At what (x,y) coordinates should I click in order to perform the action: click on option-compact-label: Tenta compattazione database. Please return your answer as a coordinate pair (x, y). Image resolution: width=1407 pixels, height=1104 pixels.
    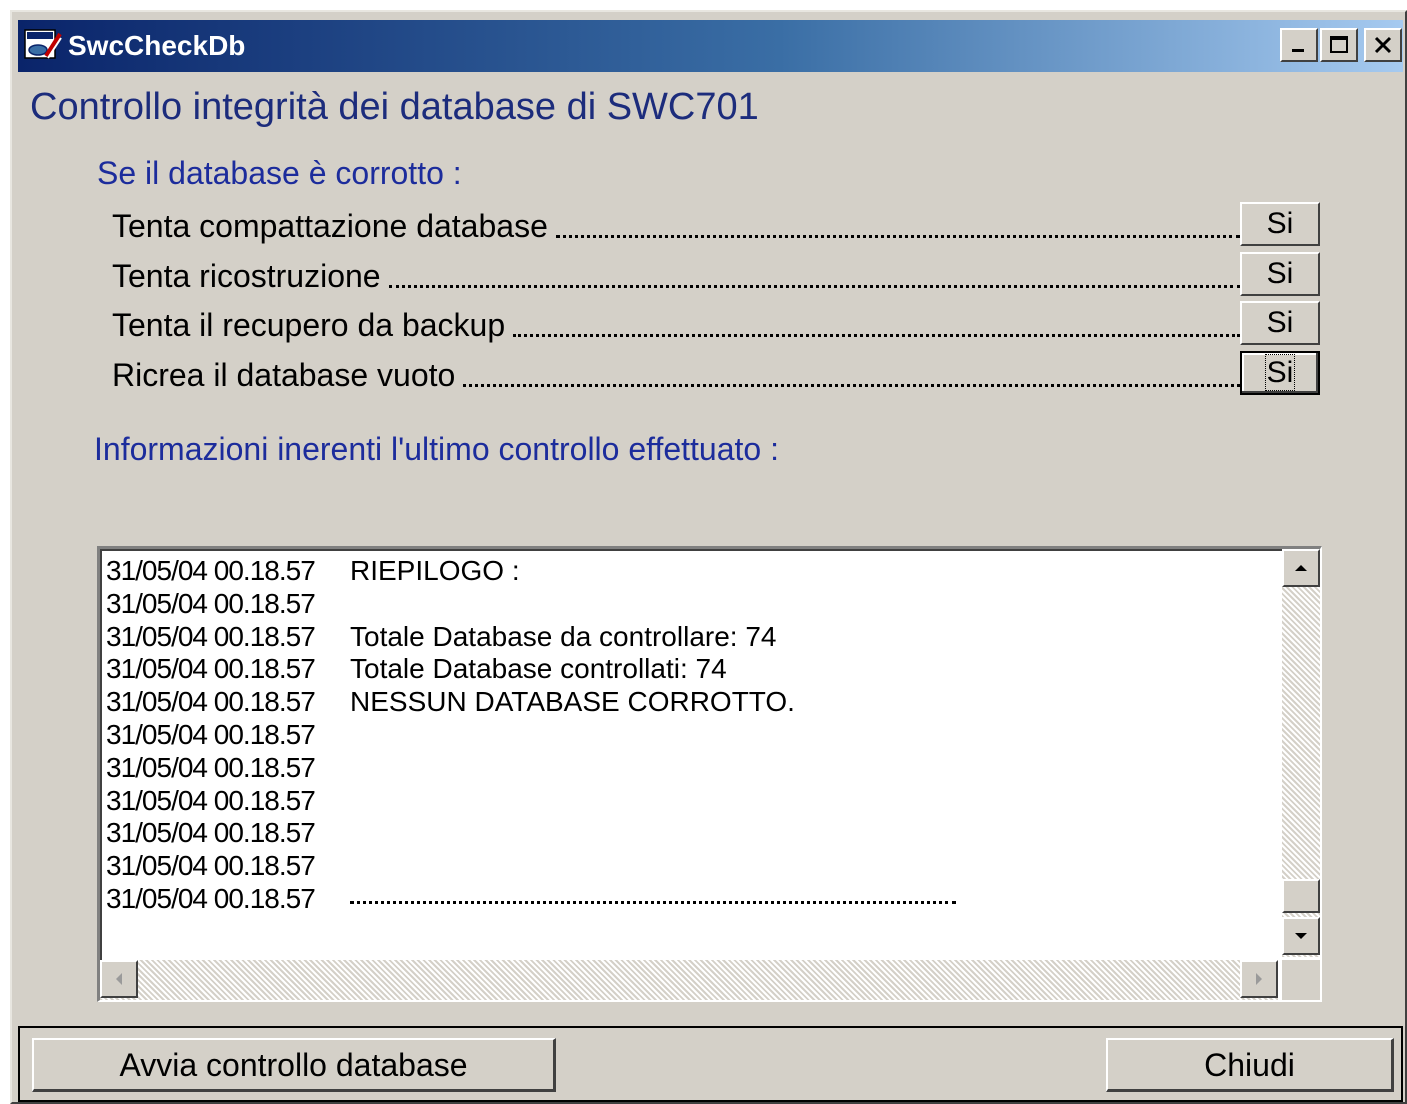
    Looking at the image, I should click on (330, 226).